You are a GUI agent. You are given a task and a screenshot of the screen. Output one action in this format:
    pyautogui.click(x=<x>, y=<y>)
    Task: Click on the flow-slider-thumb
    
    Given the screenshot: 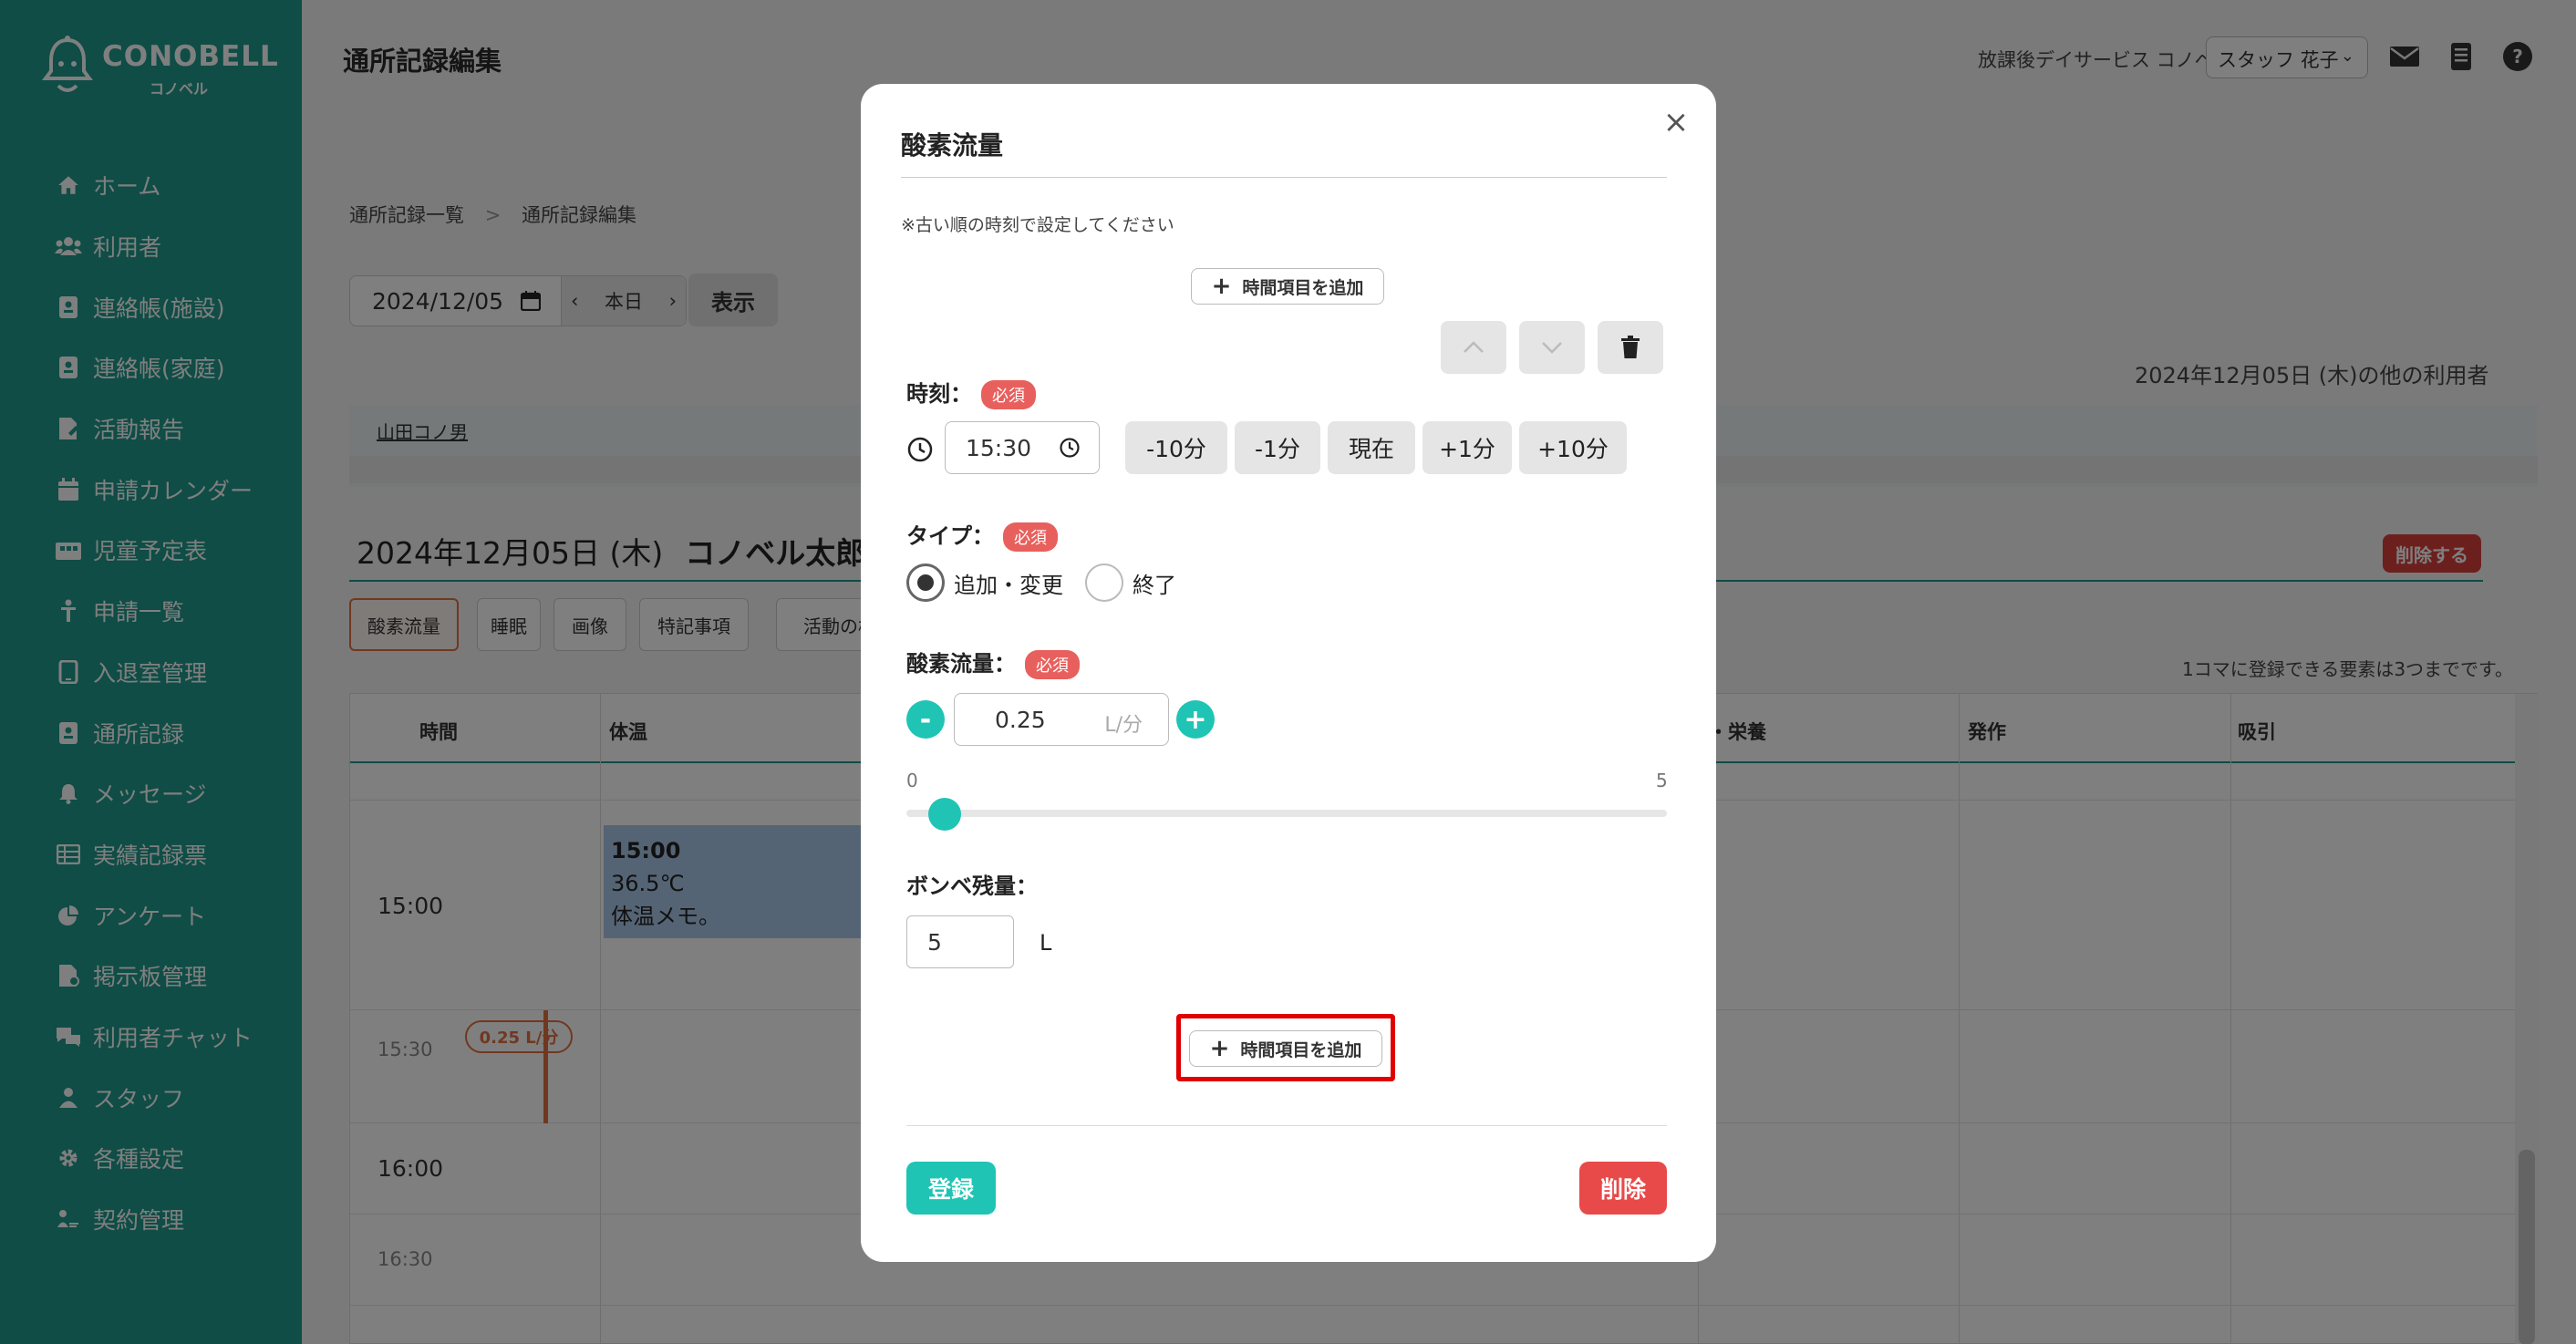 What is the action you would take?
    pyautogui.click(x=944, y=814)
    